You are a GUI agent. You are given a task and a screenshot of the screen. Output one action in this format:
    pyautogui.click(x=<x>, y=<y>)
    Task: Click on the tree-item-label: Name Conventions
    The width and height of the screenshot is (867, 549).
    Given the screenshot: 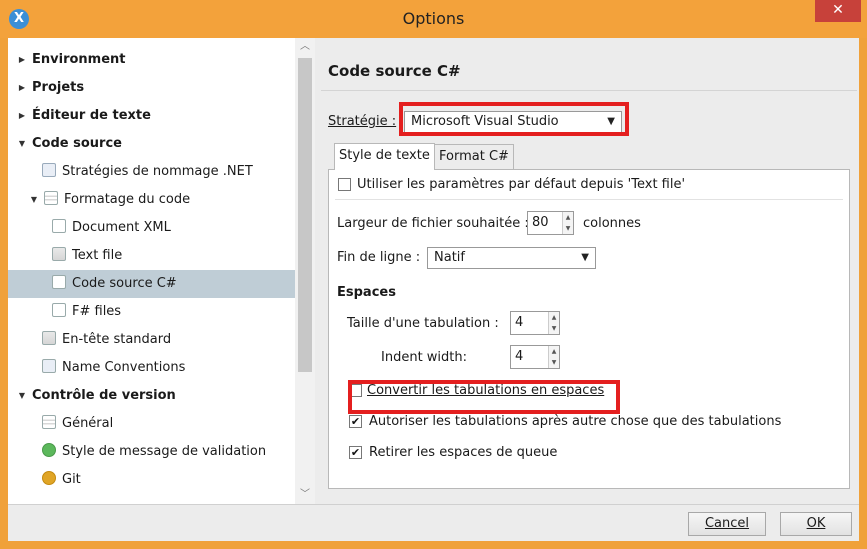 What is the action you would take?
    pyautogui.click(x=124, y=367)
    